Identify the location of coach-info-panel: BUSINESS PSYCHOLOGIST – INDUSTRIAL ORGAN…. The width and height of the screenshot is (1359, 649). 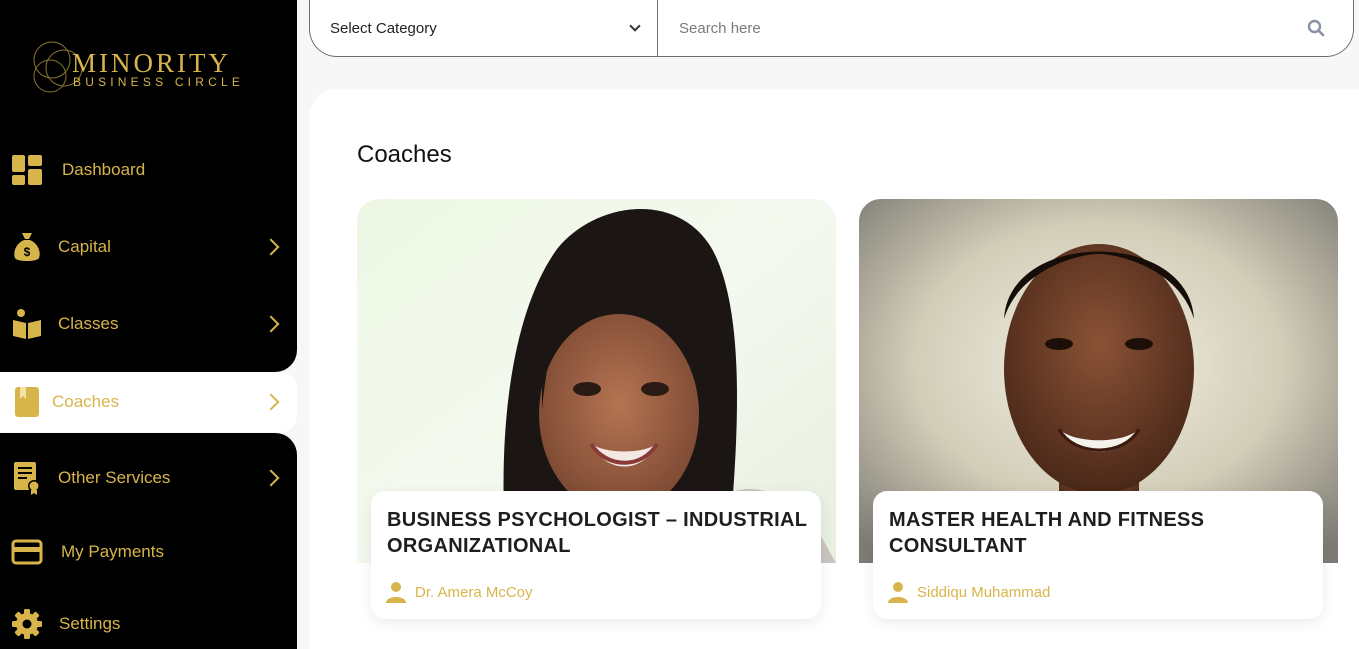
(596, 555).